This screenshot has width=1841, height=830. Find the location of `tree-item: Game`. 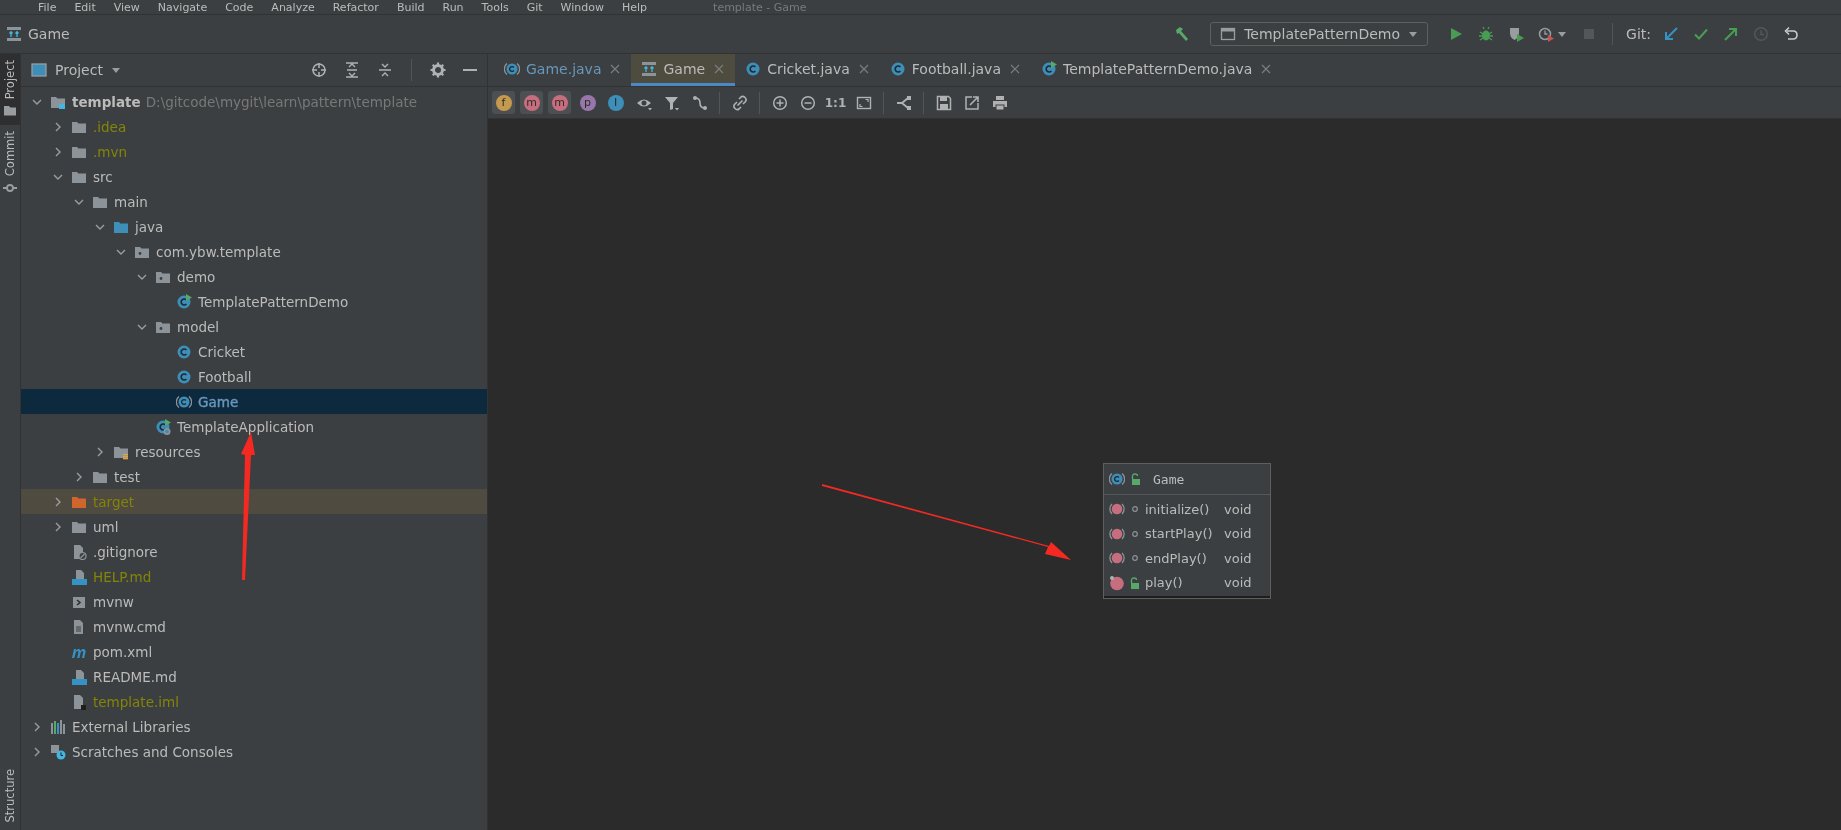

tree-item: Game is located at coordinates (254, 401).